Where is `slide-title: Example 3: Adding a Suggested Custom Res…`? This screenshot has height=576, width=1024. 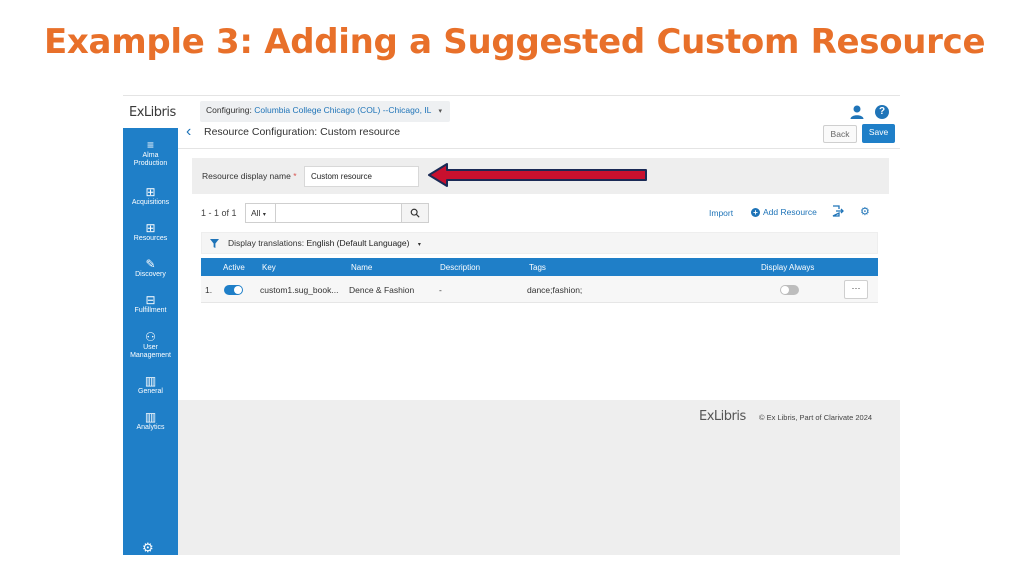 slide-title: Example 3: Adding a Suggested Custom Res… is located at coordinates (515, 42).